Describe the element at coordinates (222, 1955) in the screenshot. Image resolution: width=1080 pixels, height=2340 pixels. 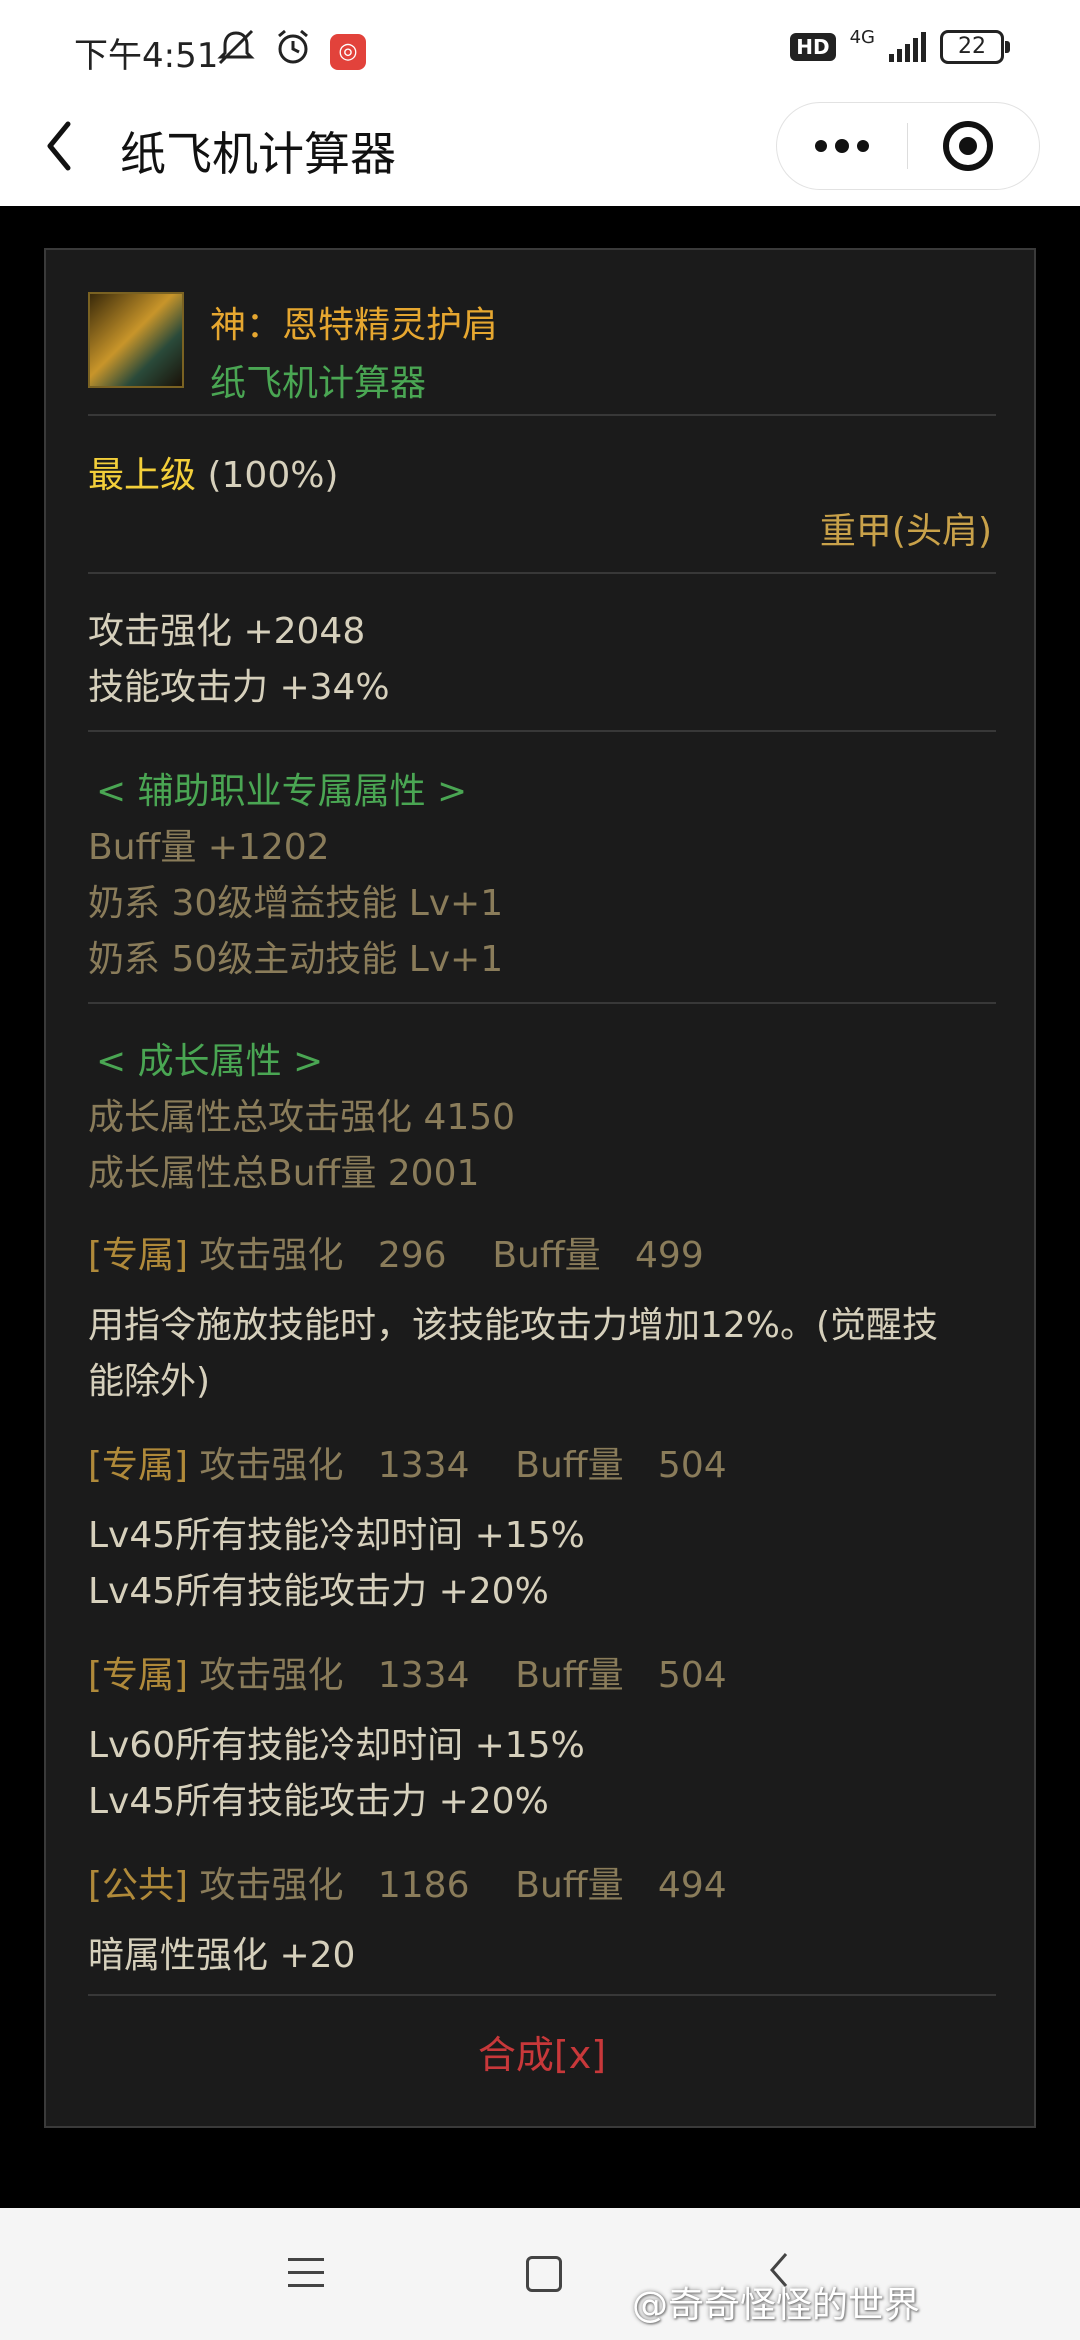
I see `growth-entry-effect: 暗属性强化 +20` at that location.